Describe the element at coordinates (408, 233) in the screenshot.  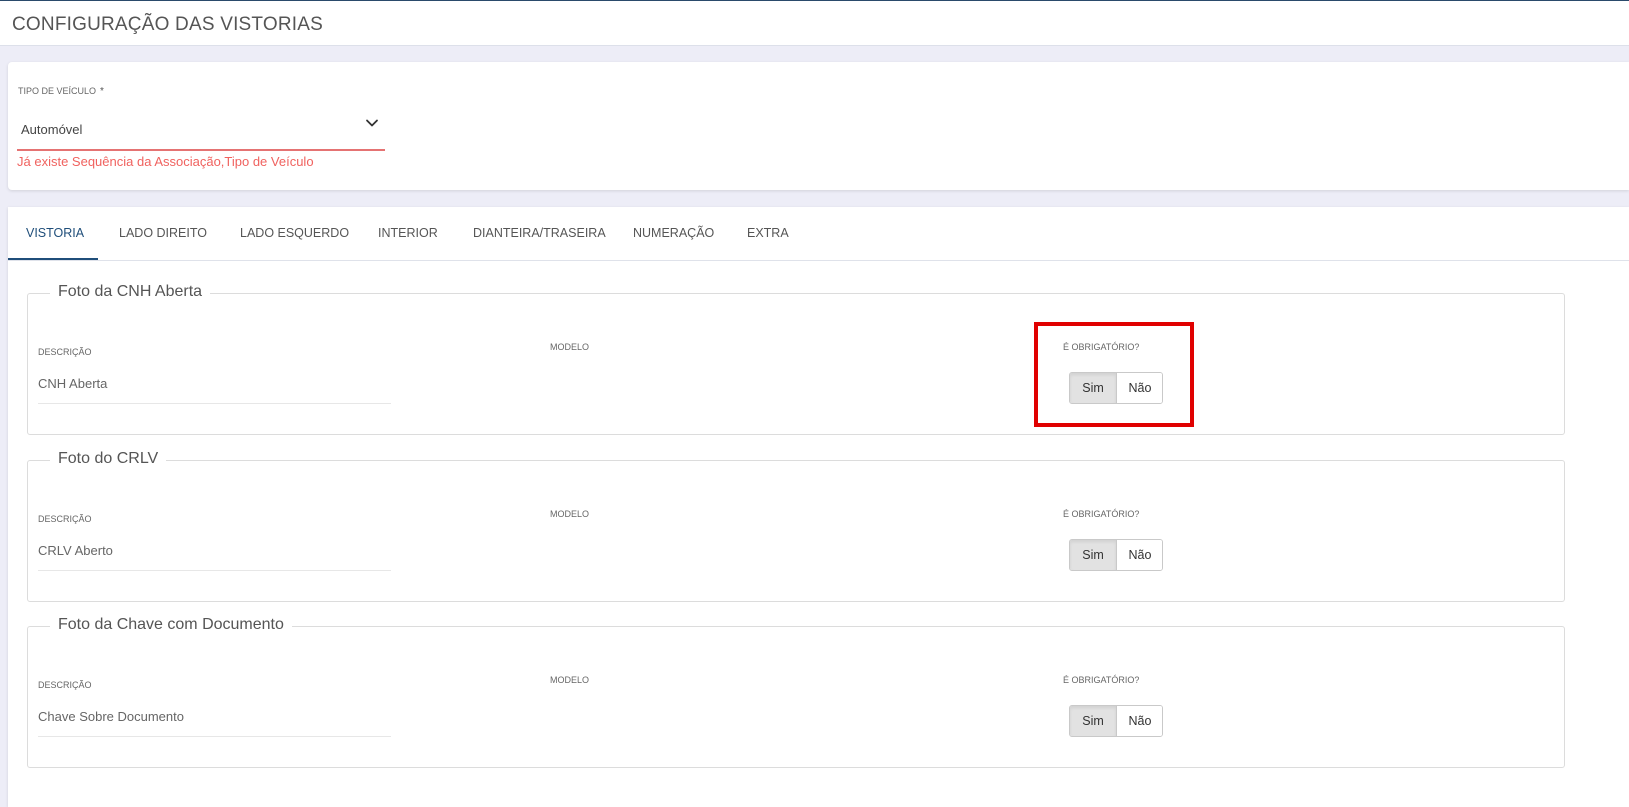
I see `tab-interior: INTERIOR` at that location.